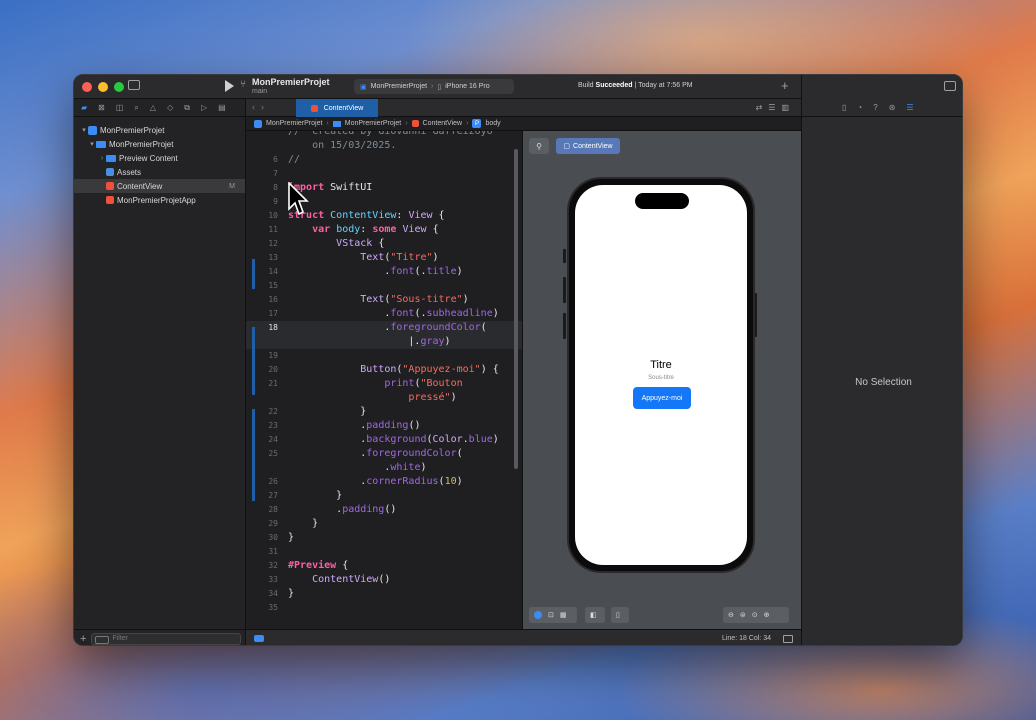 This screenshot has height=720, width=1036. I want to click on debug-area-icon, so click(259, 638).